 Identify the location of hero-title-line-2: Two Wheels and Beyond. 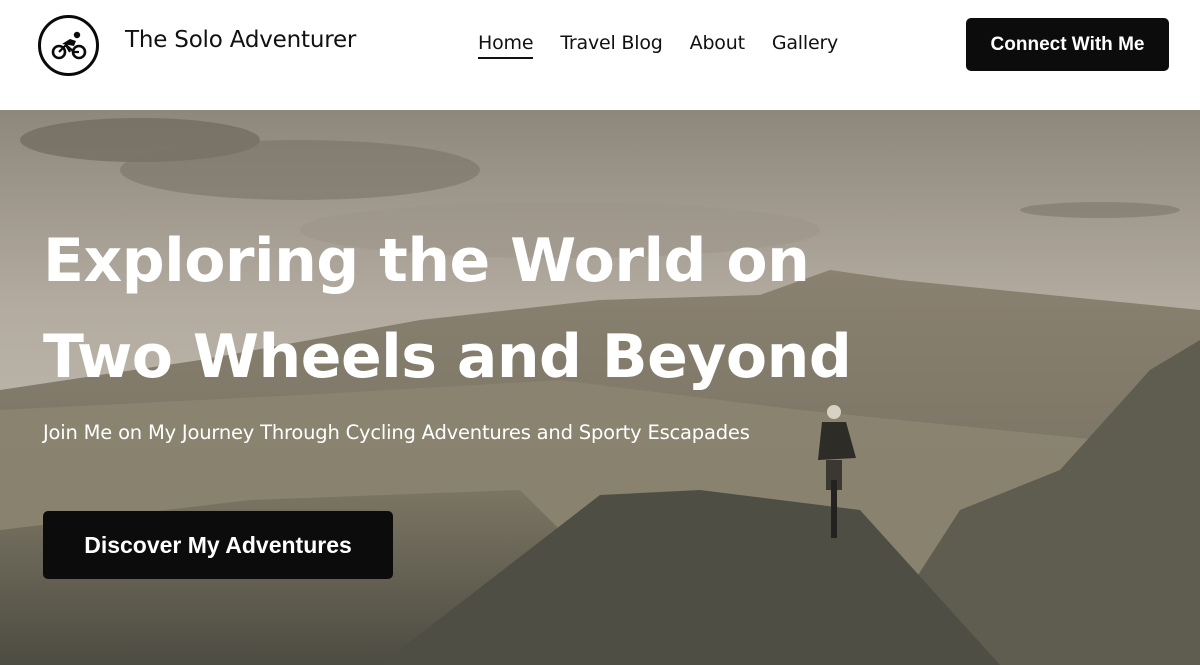
(447, 357).